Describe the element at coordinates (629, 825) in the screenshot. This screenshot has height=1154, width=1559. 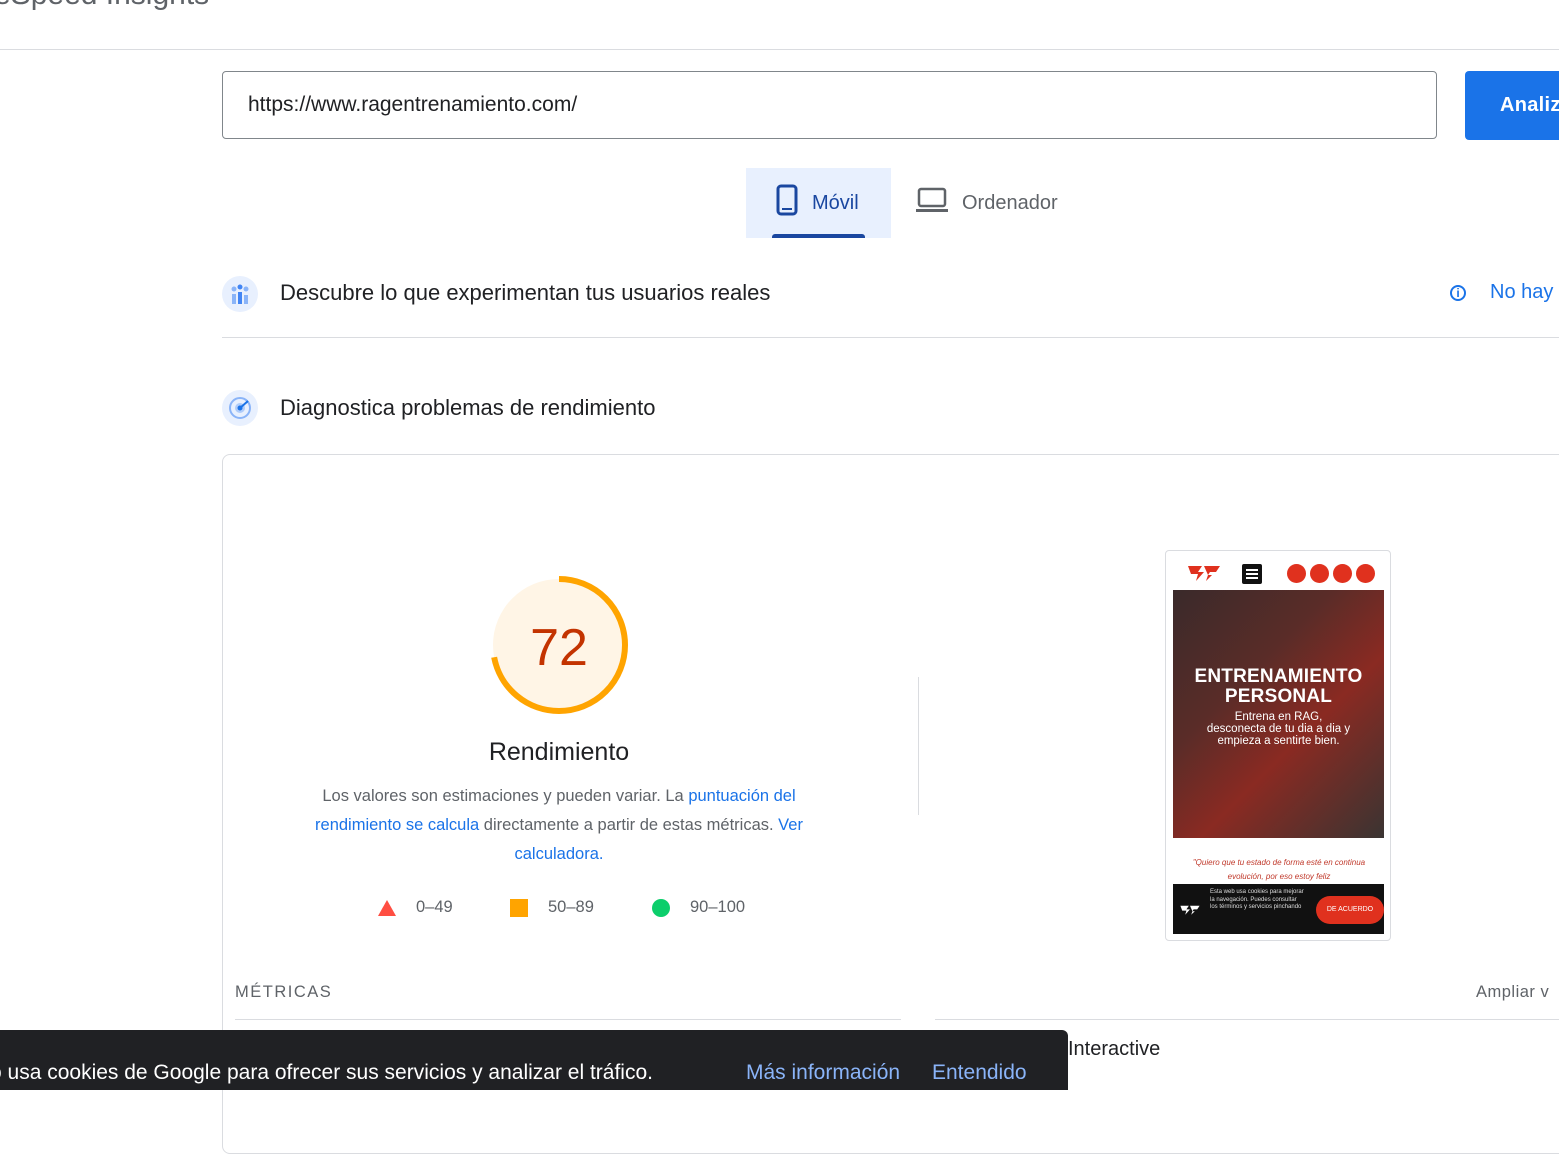
I see `disclaimer-text-2: directamente a partir de estas métricas.` at that location.